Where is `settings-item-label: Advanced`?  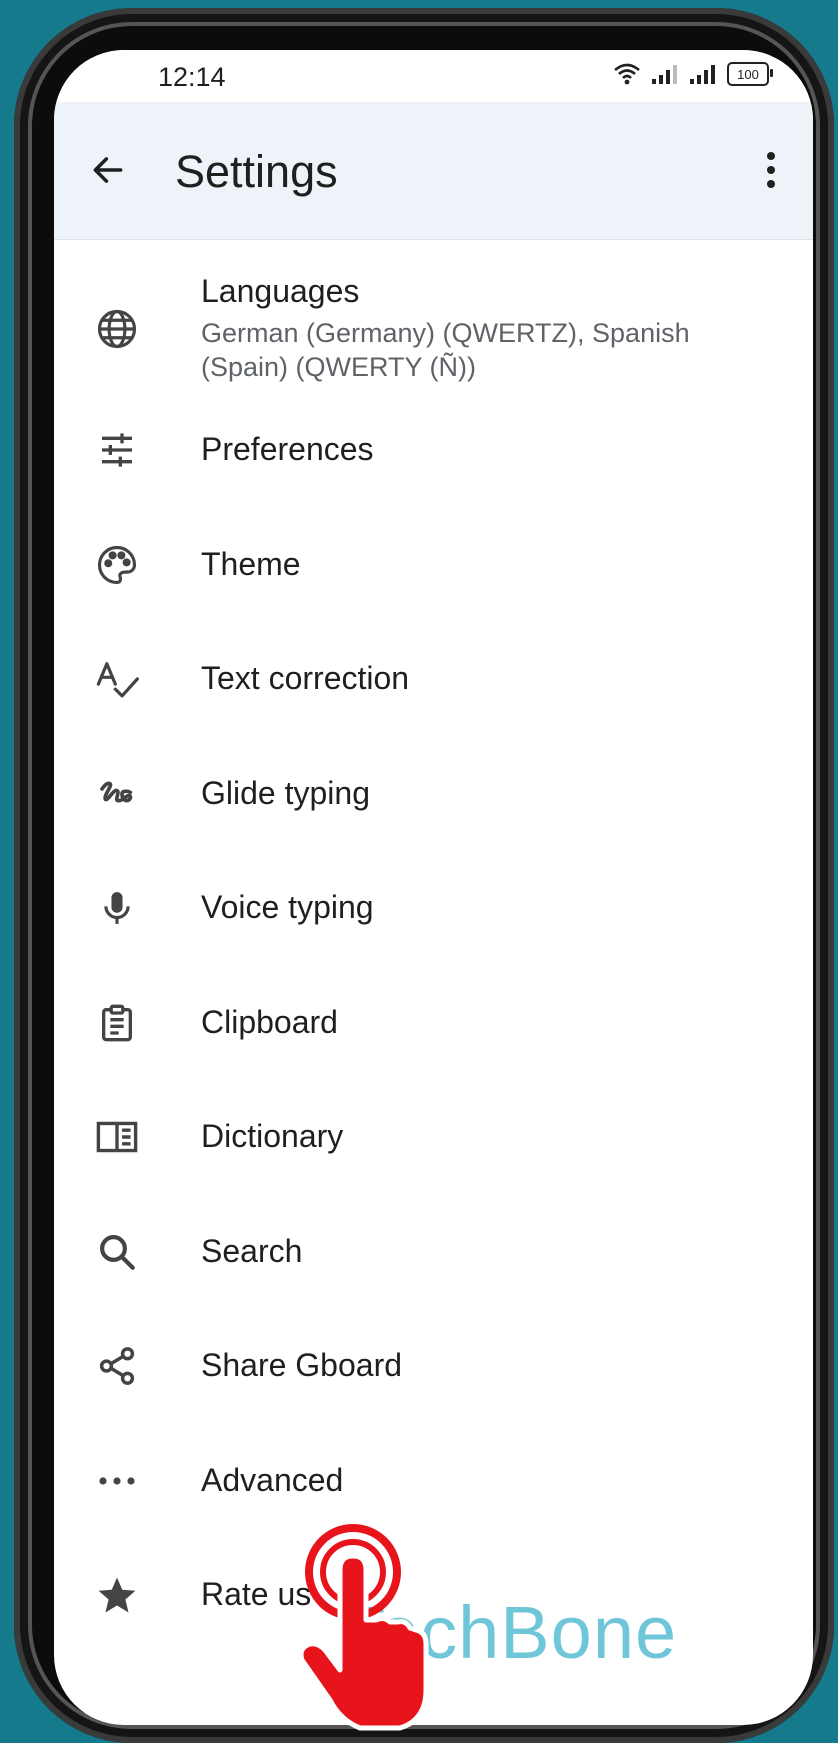 settings-item-label: Advanced is located at coordinates (272, 1480).